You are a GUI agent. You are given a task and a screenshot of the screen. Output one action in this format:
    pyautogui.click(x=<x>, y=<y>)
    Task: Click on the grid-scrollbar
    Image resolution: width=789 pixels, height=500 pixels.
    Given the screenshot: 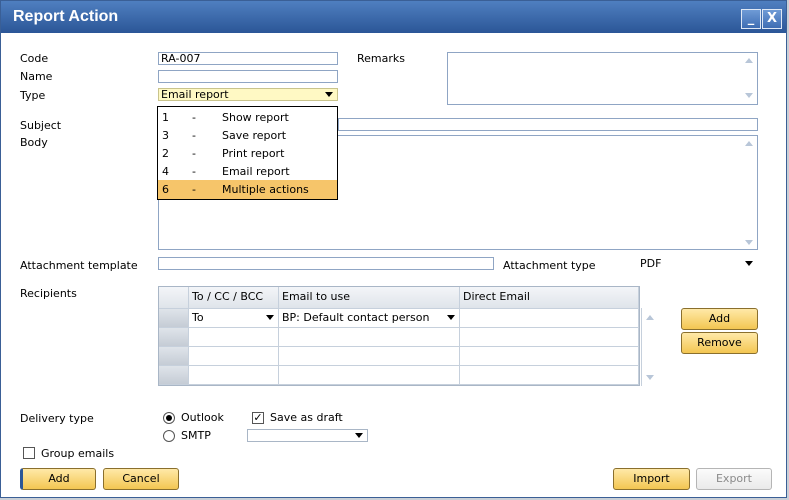 What is the action you would take?
    pyautogui.click(x=650, y=347)
    